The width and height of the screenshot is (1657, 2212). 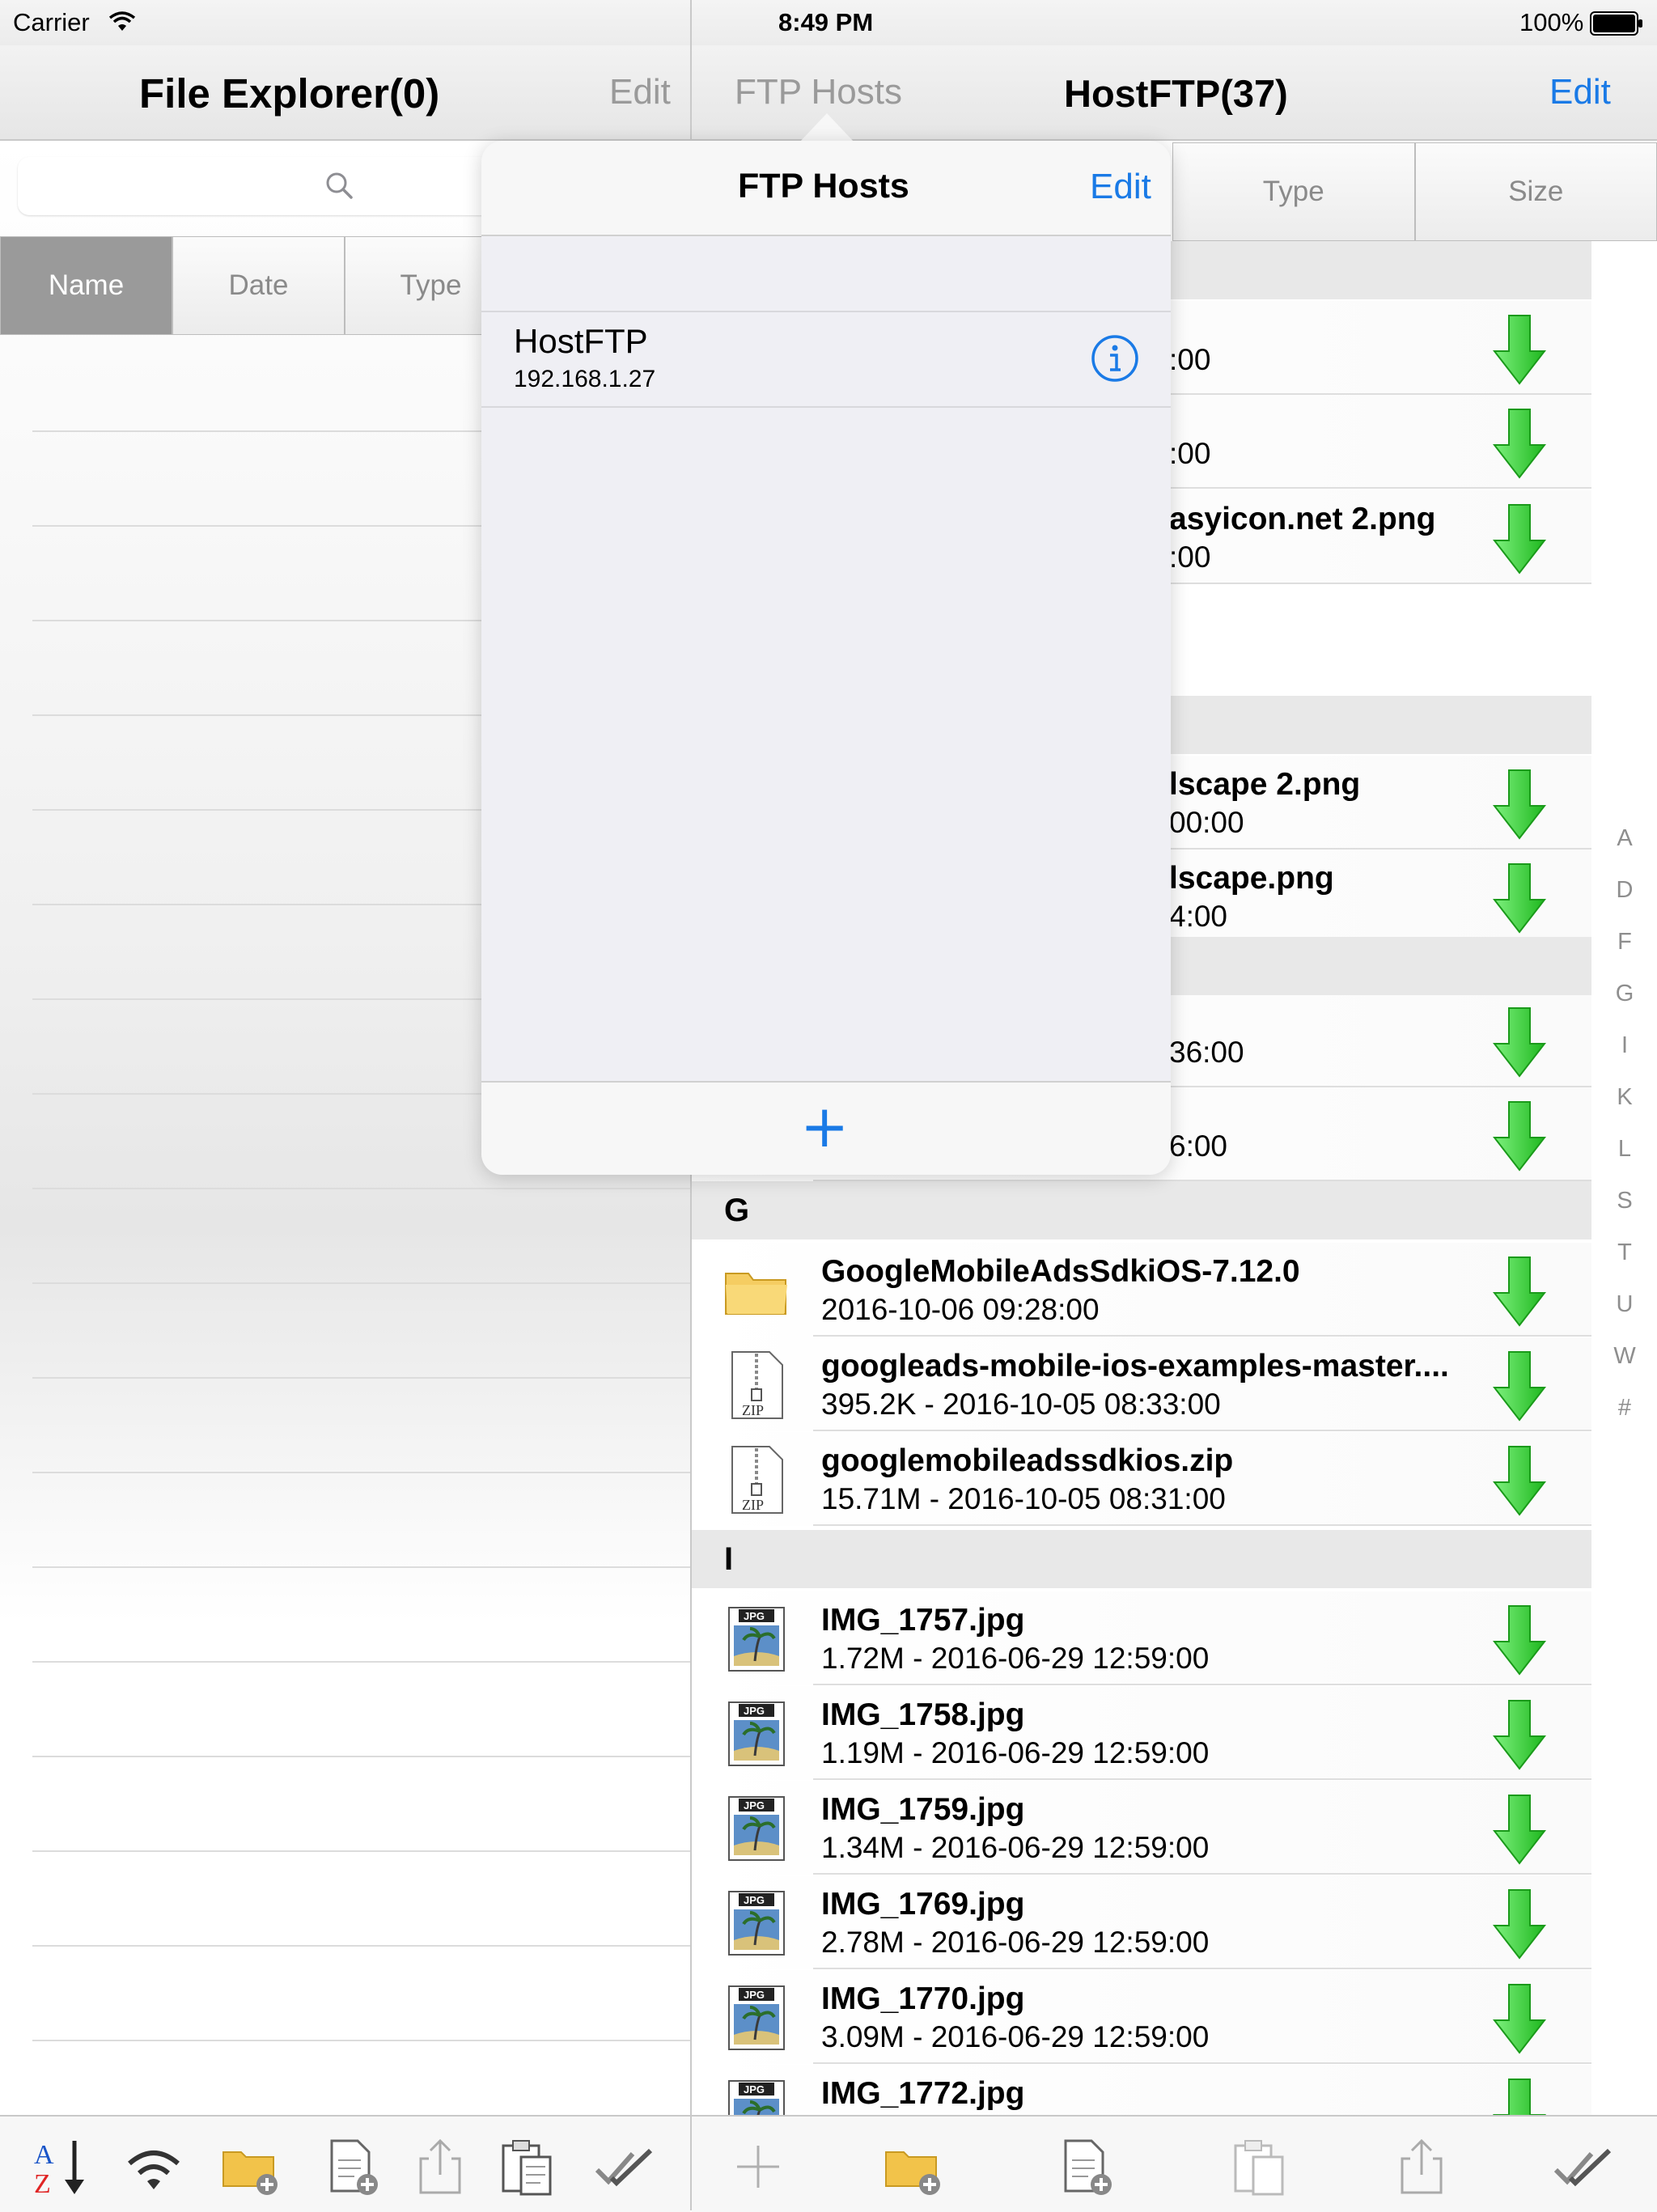 What do you see at coordinates (826, 359) in the screenshot?
I see `host-row: HostFTP 192.168.1.27` at bounding box center [826, 359].